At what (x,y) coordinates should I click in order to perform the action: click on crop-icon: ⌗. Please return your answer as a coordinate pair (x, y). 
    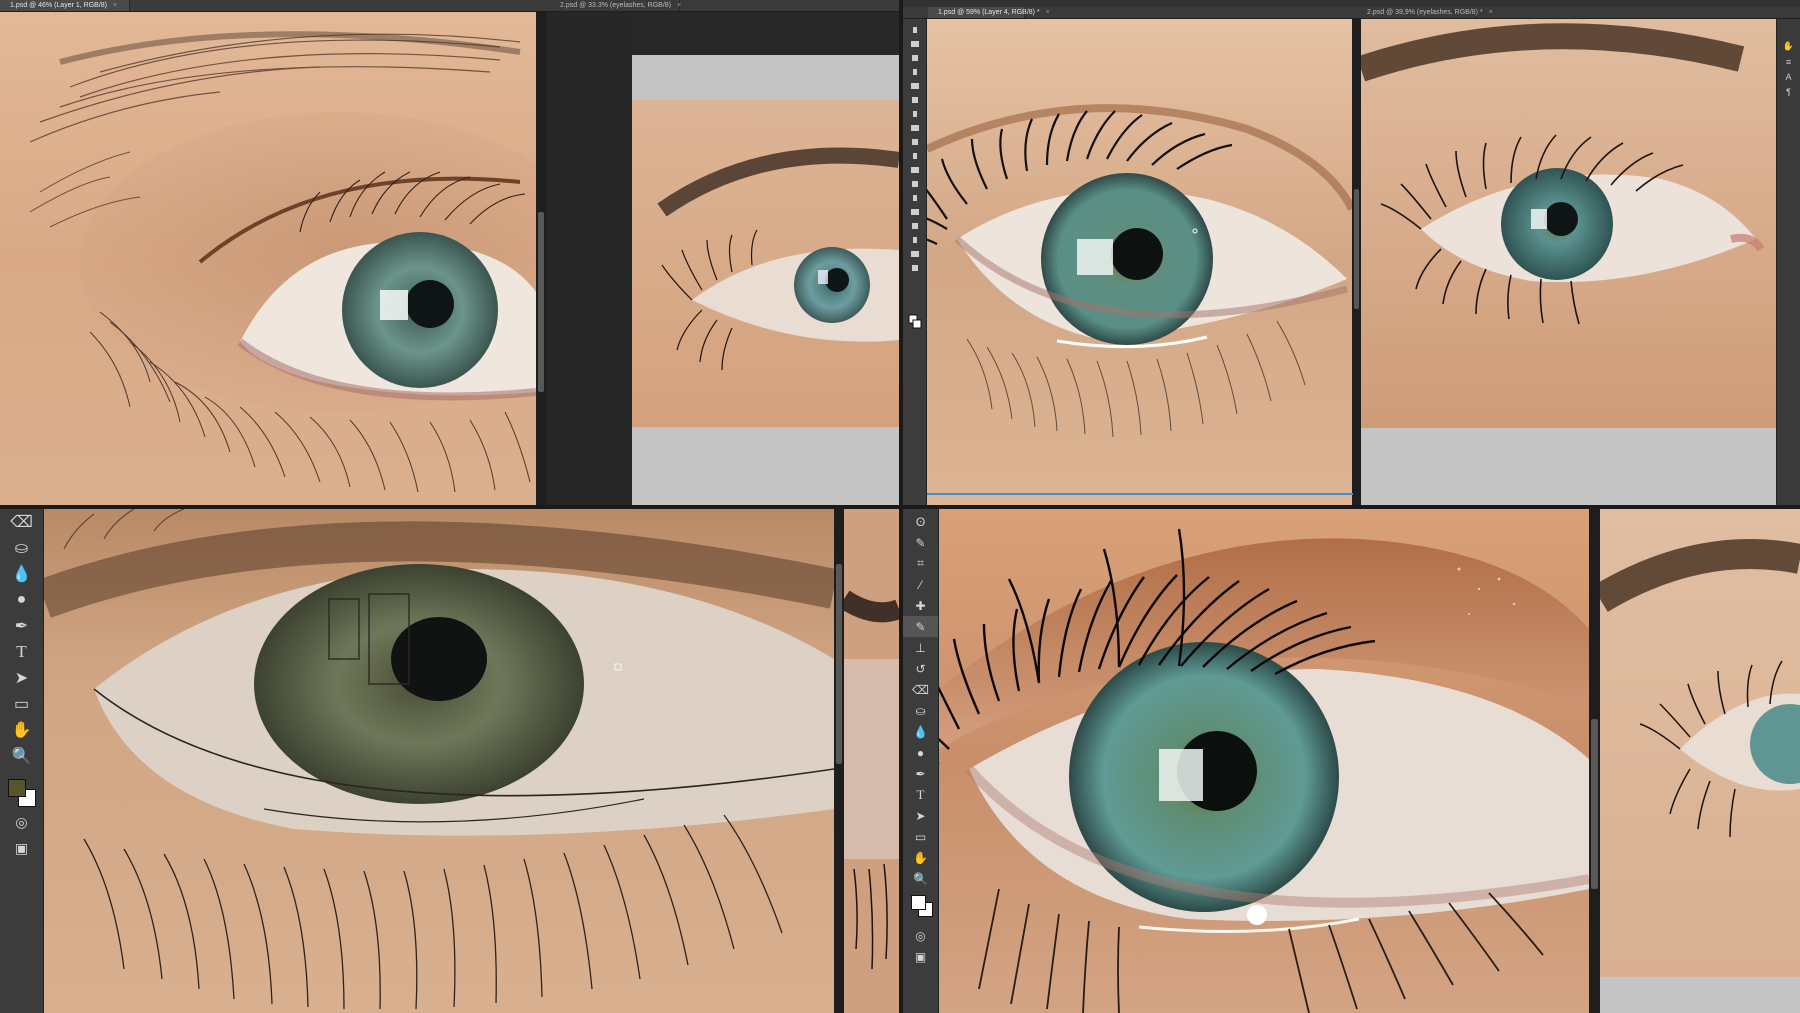
    Looking at the image, I should click on (920, 563).